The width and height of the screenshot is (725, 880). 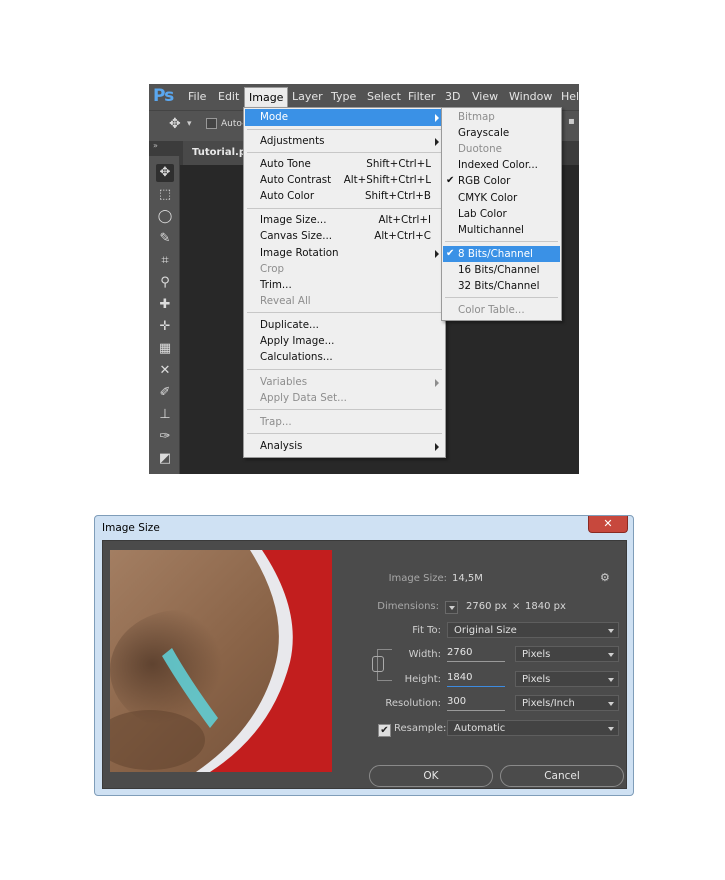 What do you see at coordinates (484, 181) in the screenshot?
I see `mode-item-rgb-color: RGB Color` at bounding box center [484, 181].